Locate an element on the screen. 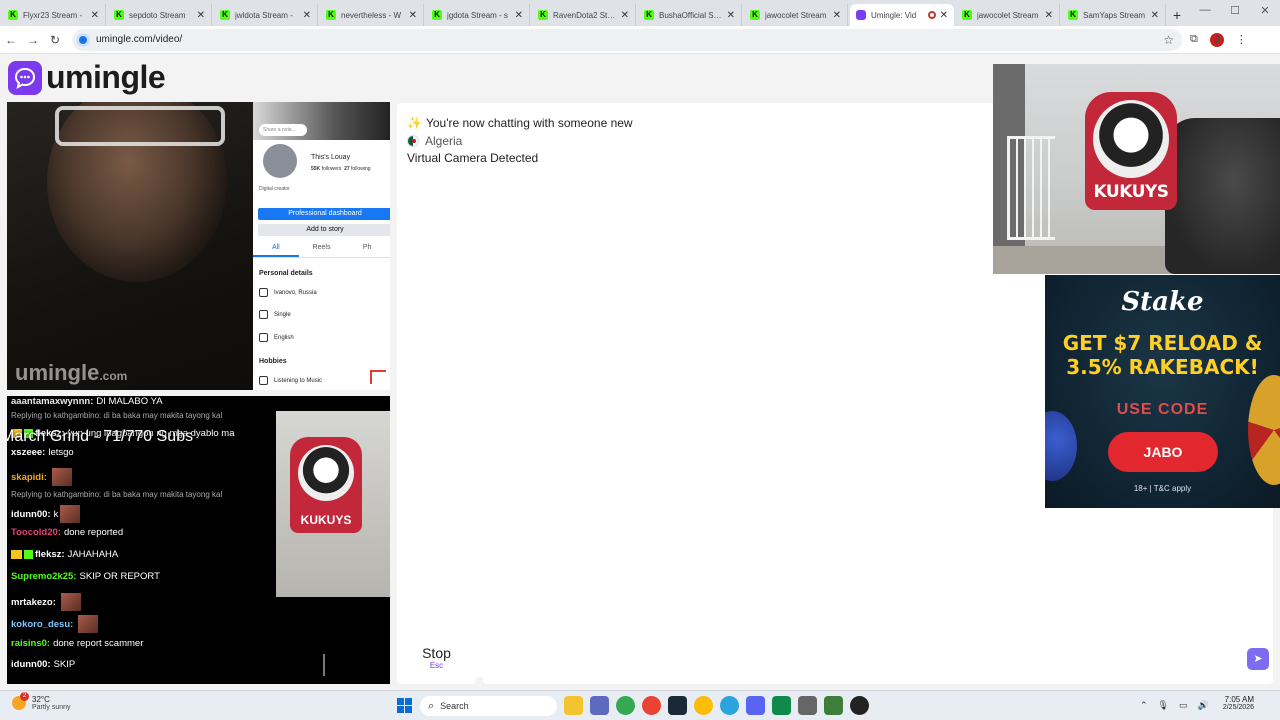 This screenshot has height=720, width=1280. microphone-icon: 🎙 is located at coordinates (1163, 705).